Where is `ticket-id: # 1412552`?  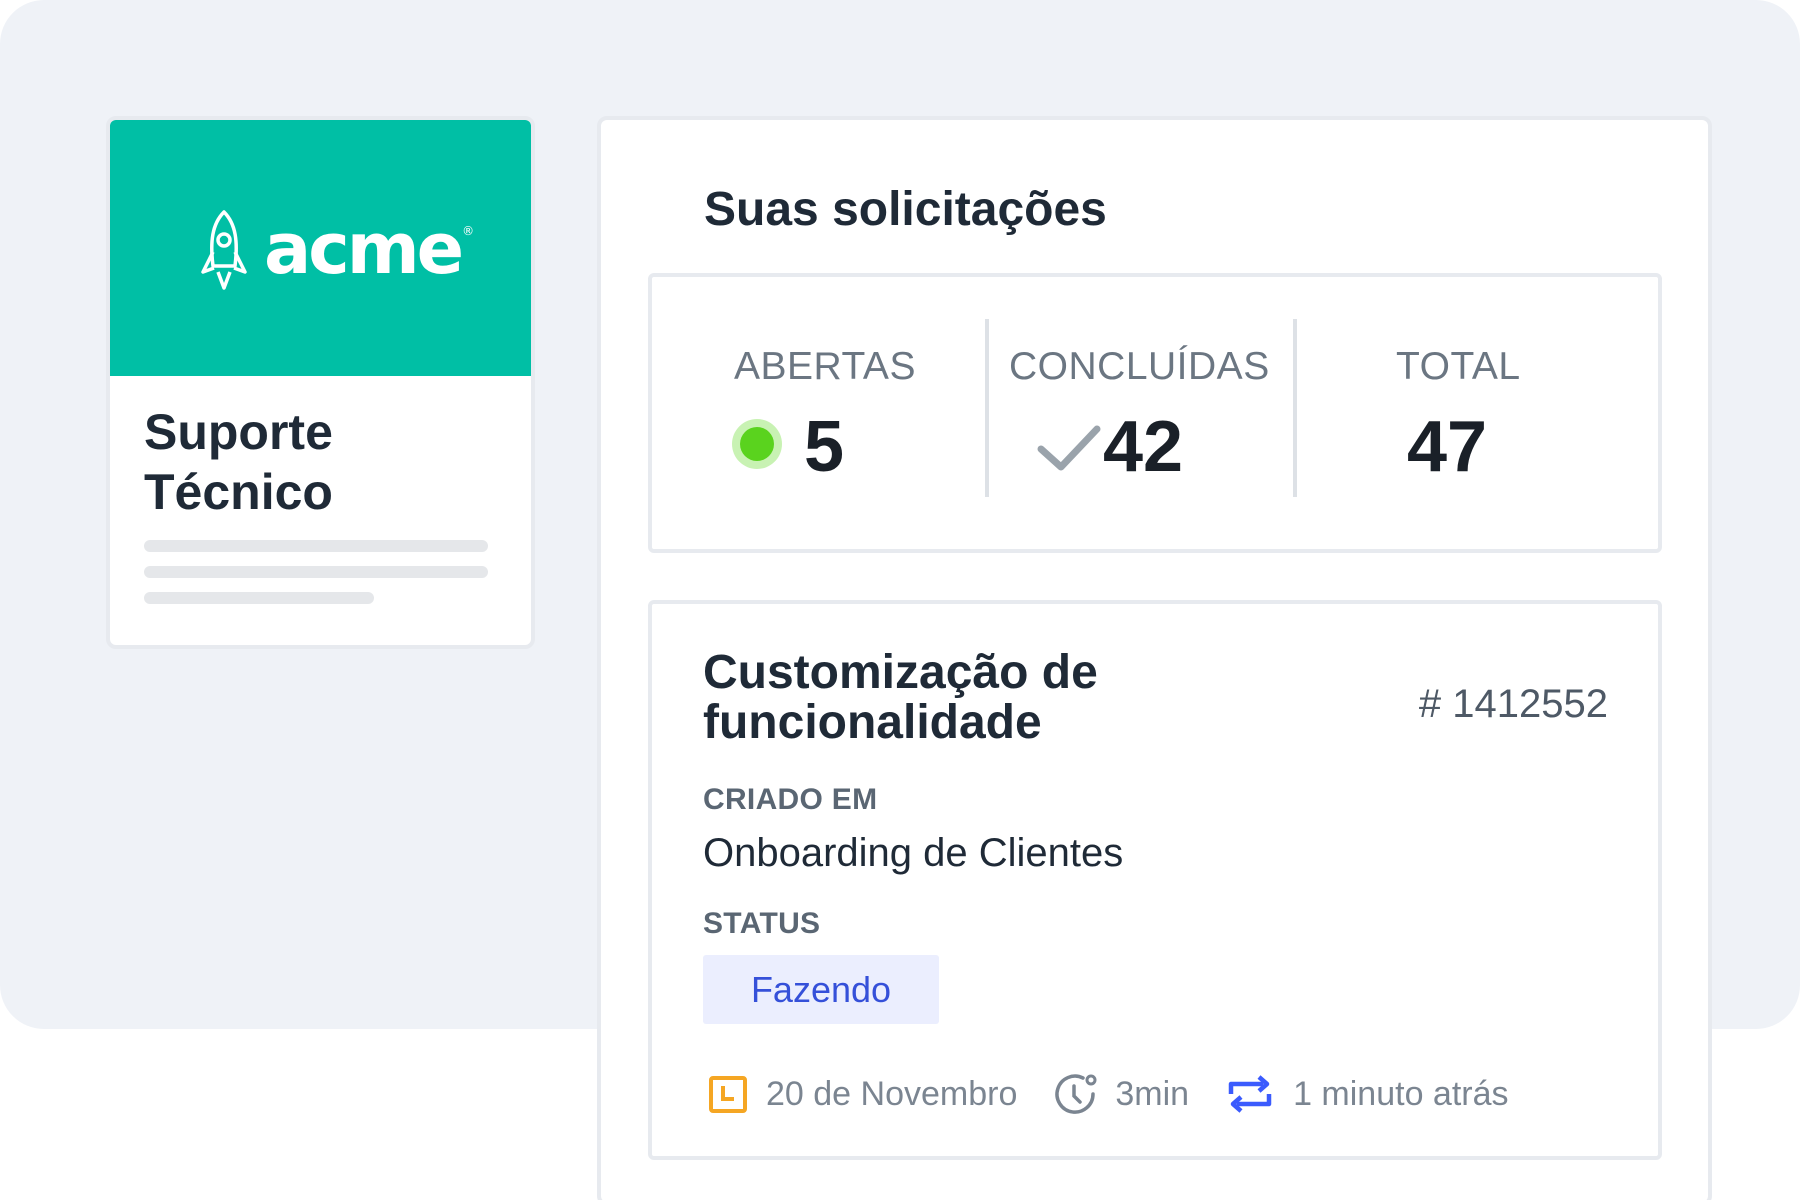
ticket-id: # 1412552 is located at coordinates (1513, 704).